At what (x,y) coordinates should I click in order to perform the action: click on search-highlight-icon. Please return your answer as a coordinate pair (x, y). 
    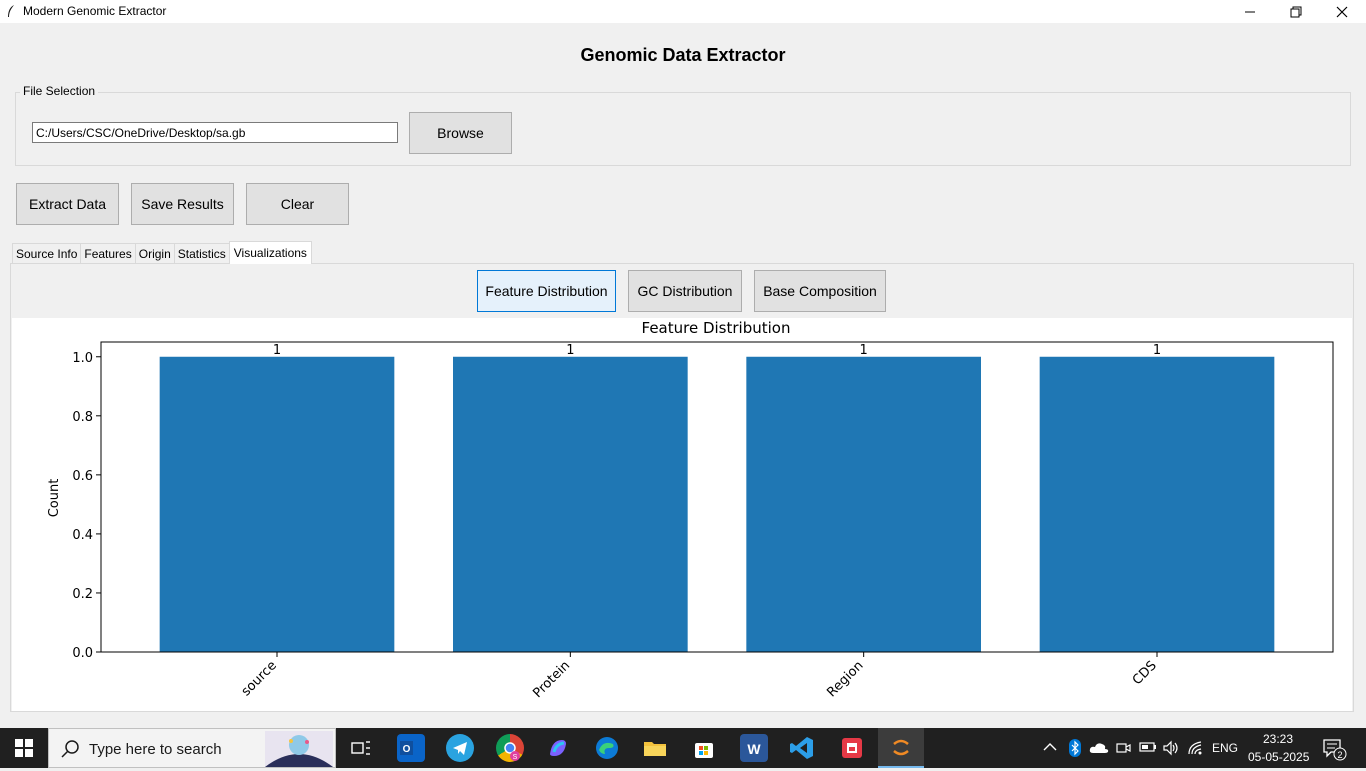
    Looking at the image, I should click on (299, 749).